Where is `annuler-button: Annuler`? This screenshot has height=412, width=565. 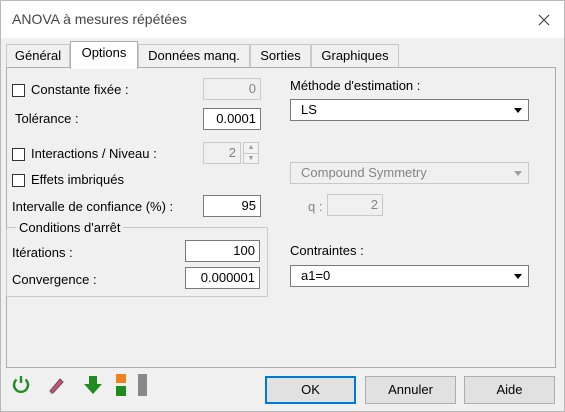 annuler-button: Annuler is located at coordinates (410, 390).